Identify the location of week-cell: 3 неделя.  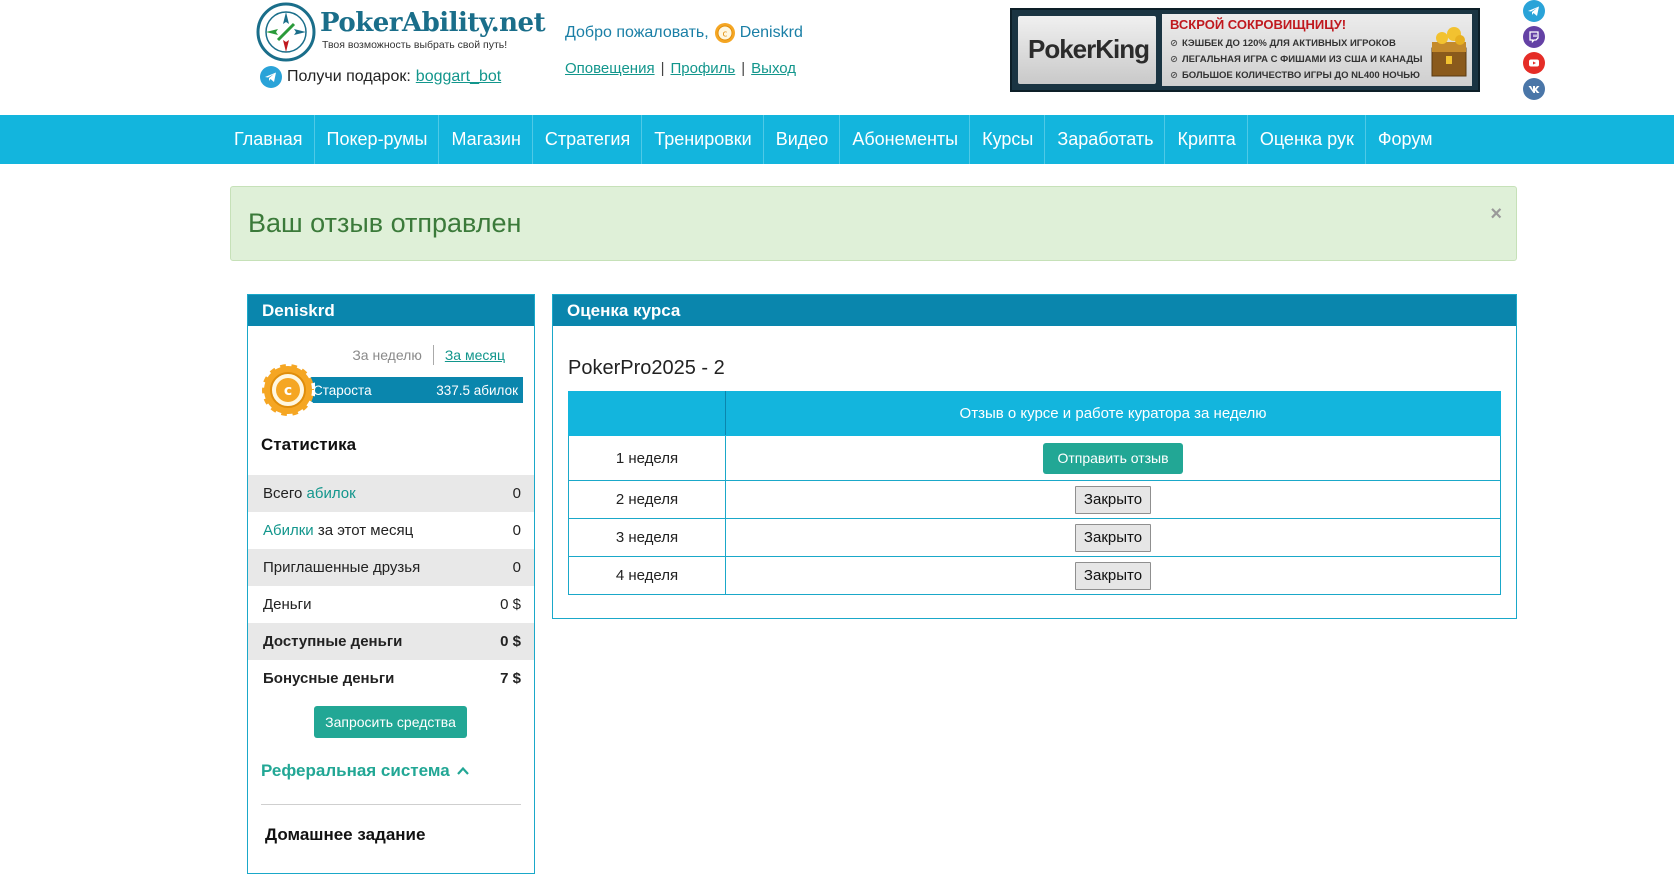
(647, 537).